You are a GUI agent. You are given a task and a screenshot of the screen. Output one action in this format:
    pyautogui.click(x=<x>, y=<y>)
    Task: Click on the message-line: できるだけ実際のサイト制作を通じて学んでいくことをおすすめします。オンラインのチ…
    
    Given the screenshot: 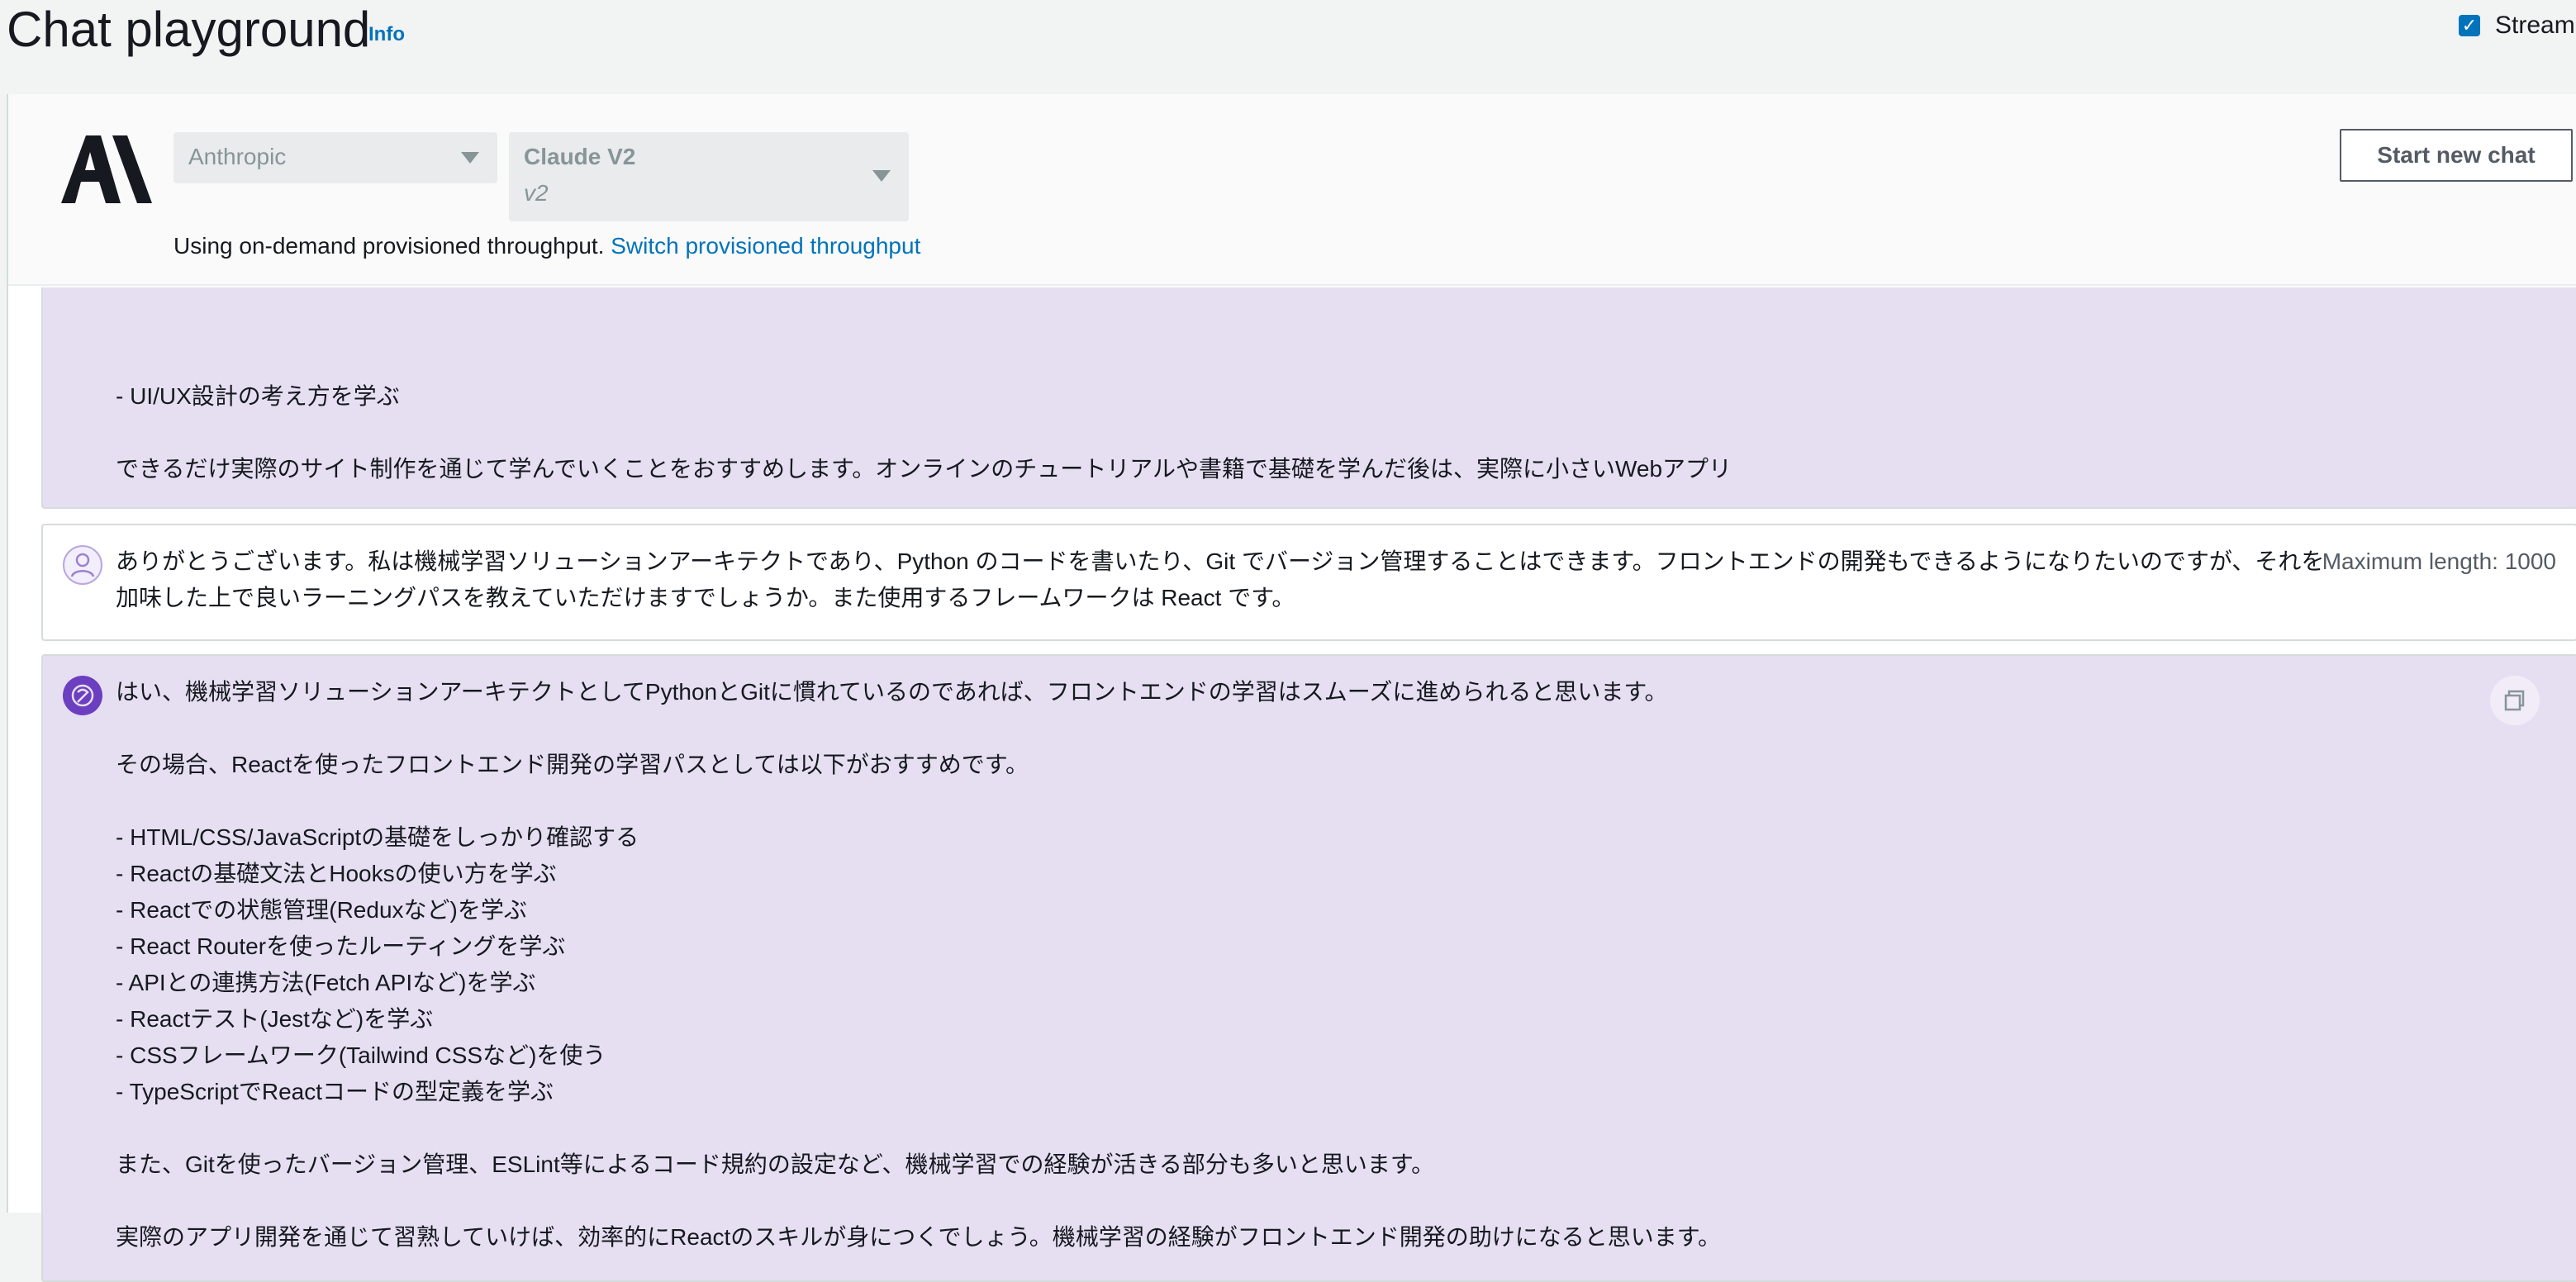 What is the action you would take?
    pyautogui.click(x=924, y=469)
    